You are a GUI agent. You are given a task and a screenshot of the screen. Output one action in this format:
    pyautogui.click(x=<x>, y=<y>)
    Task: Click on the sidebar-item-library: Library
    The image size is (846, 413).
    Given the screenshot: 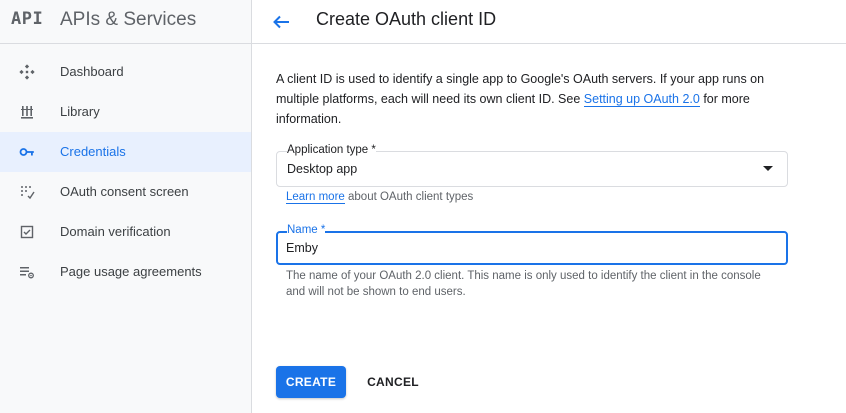 What is the action you would take?
    pyautogui.click(x=125, y=112)
    